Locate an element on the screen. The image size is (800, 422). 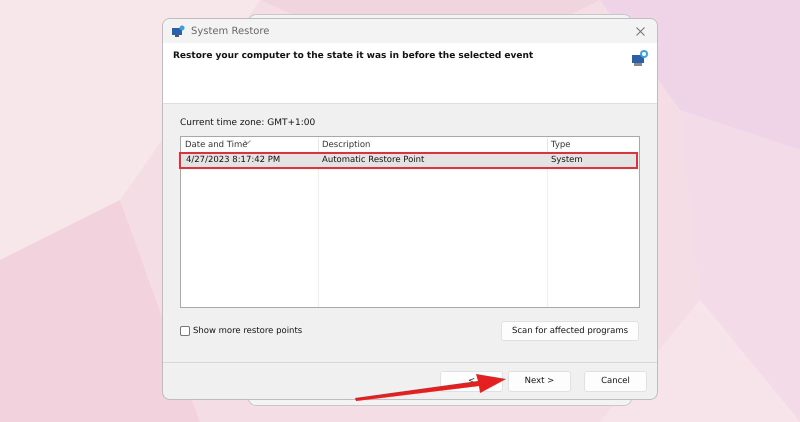
scan-button: Scan for affected programs is located at coordinates (570, 331).